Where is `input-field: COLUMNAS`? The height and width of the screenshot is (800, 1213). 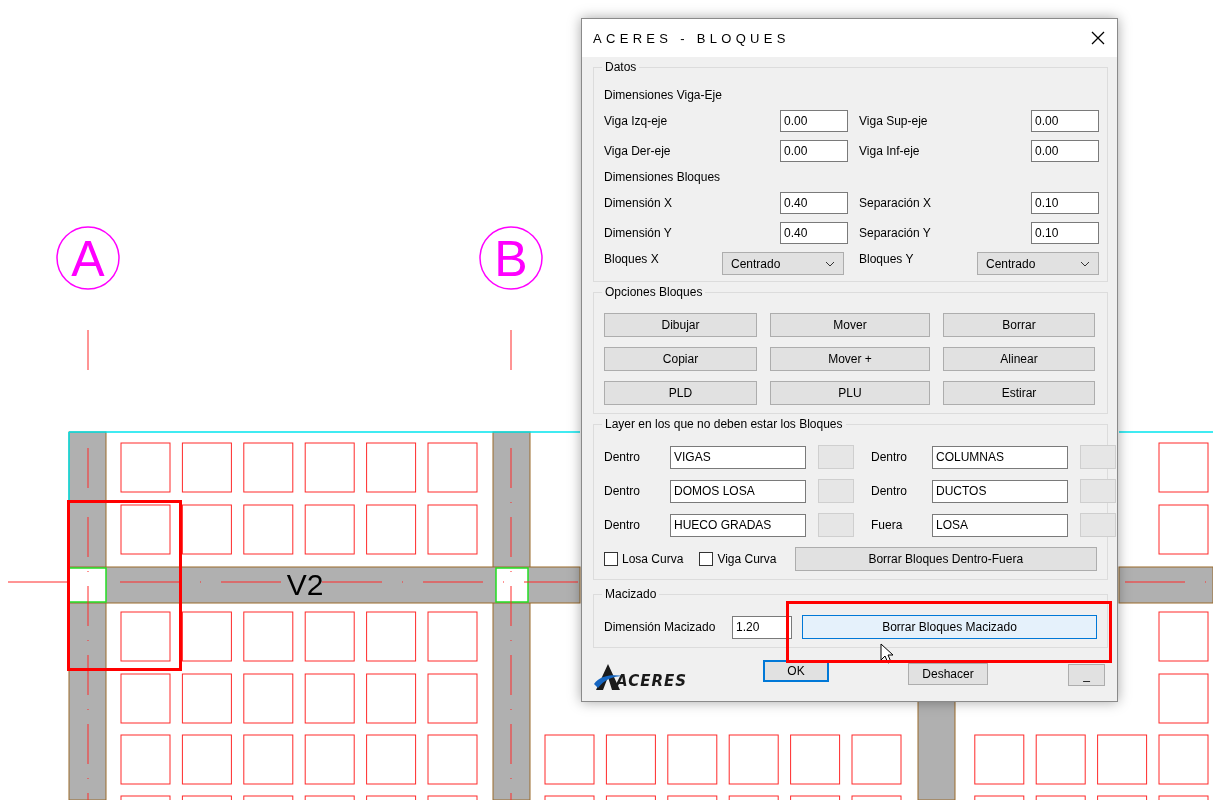 input-field: COLUMNAS is located at coordinates (1000, 457).